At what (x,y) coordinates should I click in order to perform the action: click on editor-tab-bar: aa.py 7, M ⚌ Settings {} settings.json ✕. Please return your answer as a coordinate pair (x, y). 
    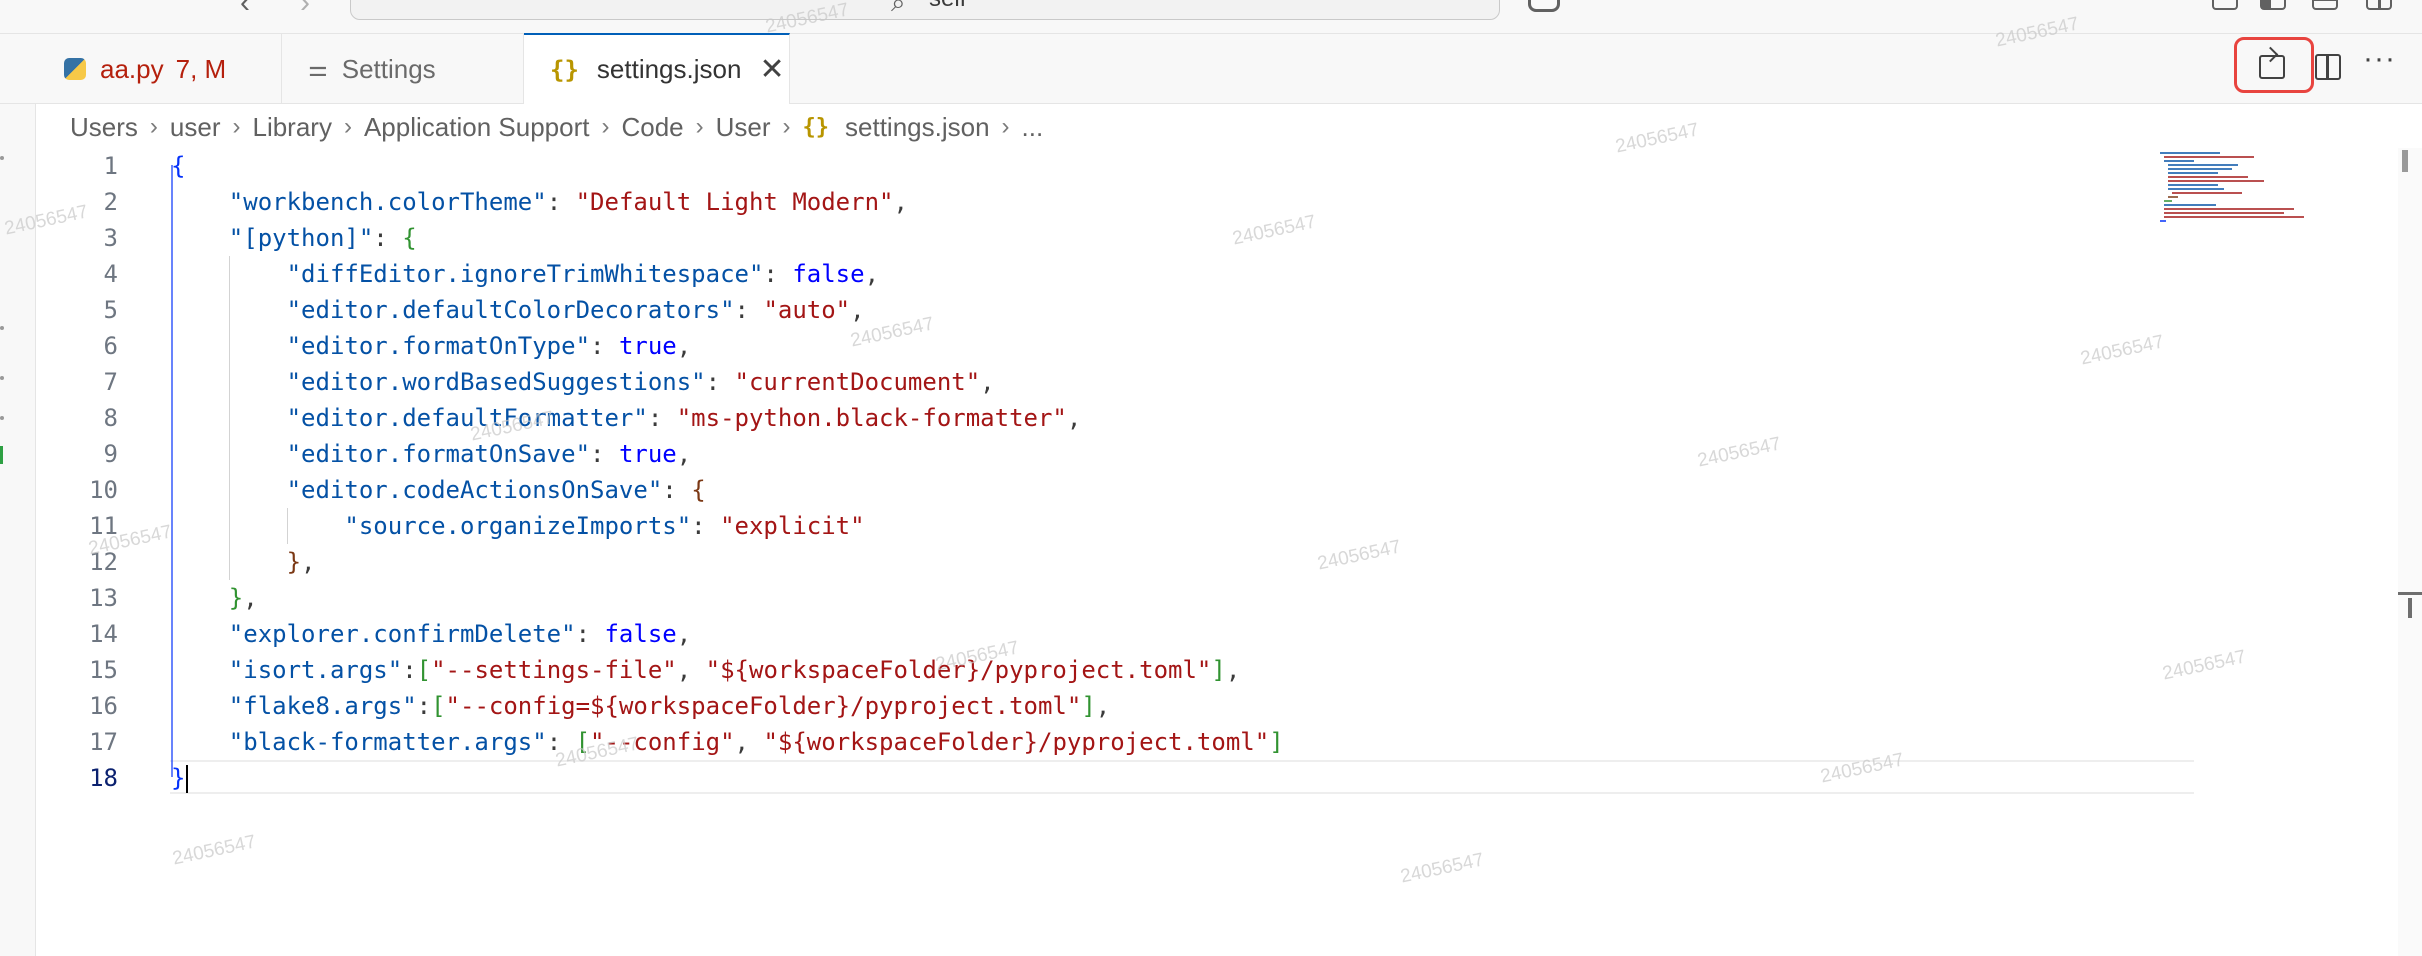
    Looking at the image, I should click on (1211, 68).